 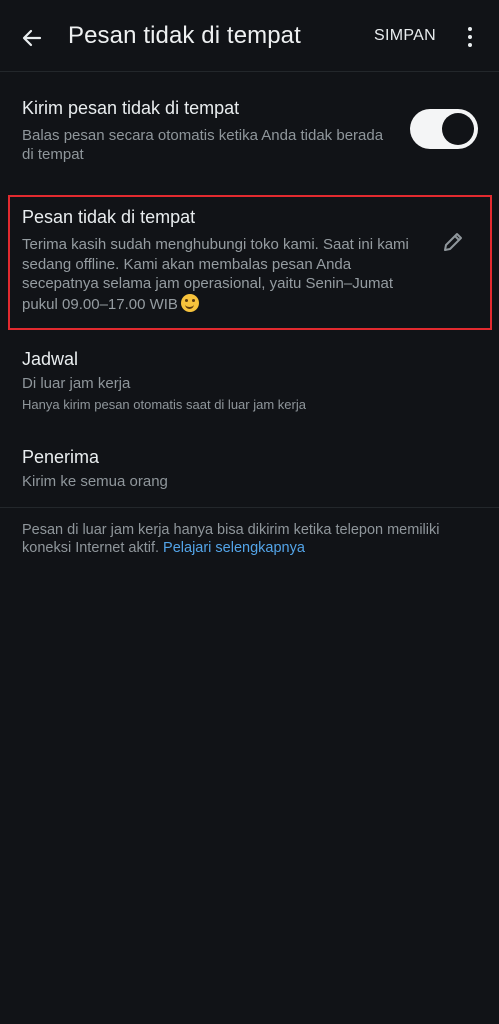 I want to click on more-options-button, so click(x=470, y=37).